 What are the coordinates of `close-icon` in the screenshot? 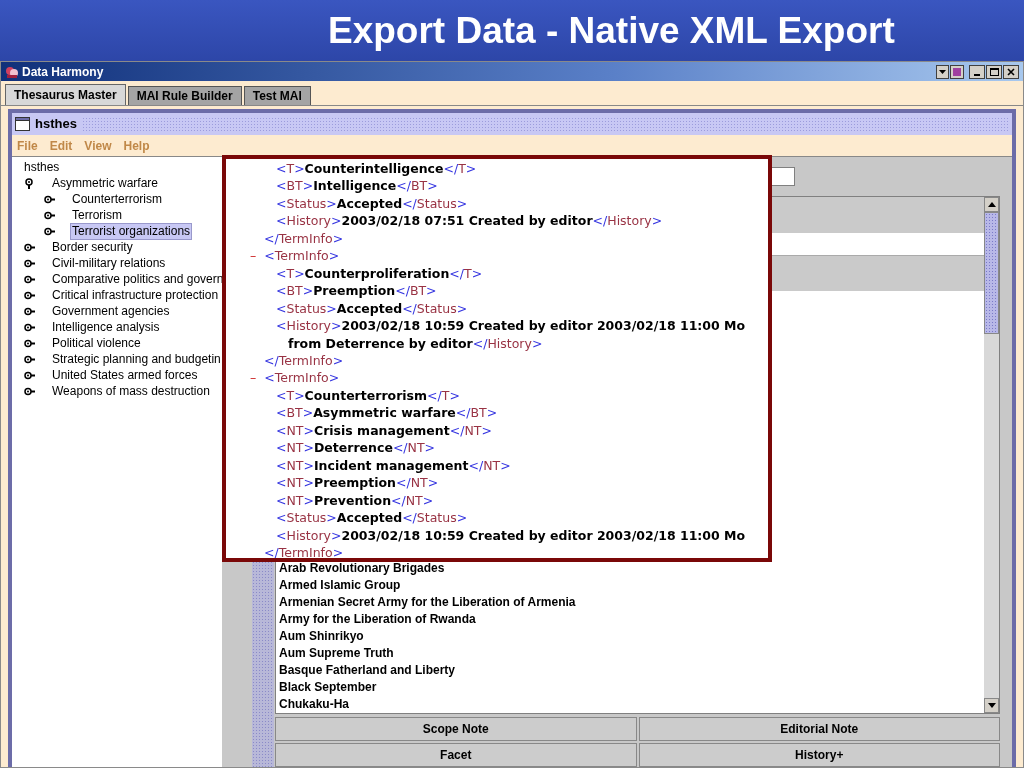 It's located at (1011, 71).